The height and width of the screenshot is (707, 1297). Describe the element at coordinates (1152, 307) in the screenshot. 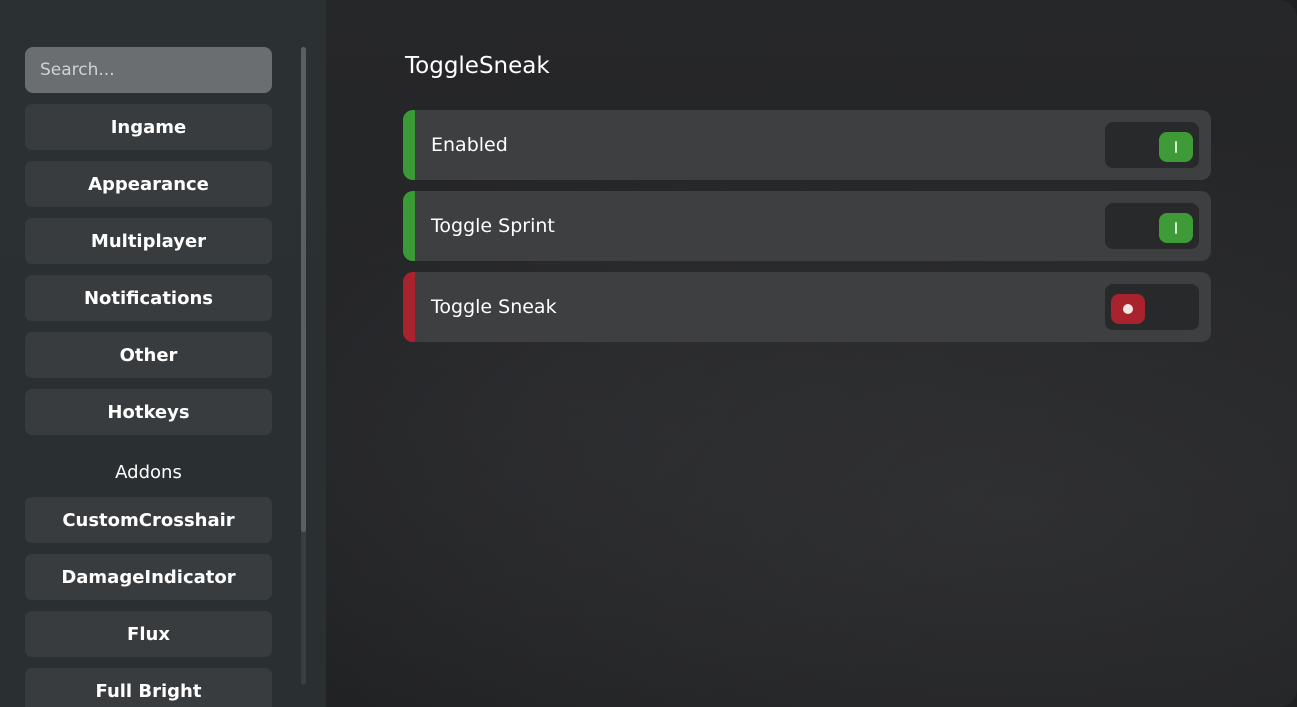

I see `toggle-sneak-toggle` at that location.